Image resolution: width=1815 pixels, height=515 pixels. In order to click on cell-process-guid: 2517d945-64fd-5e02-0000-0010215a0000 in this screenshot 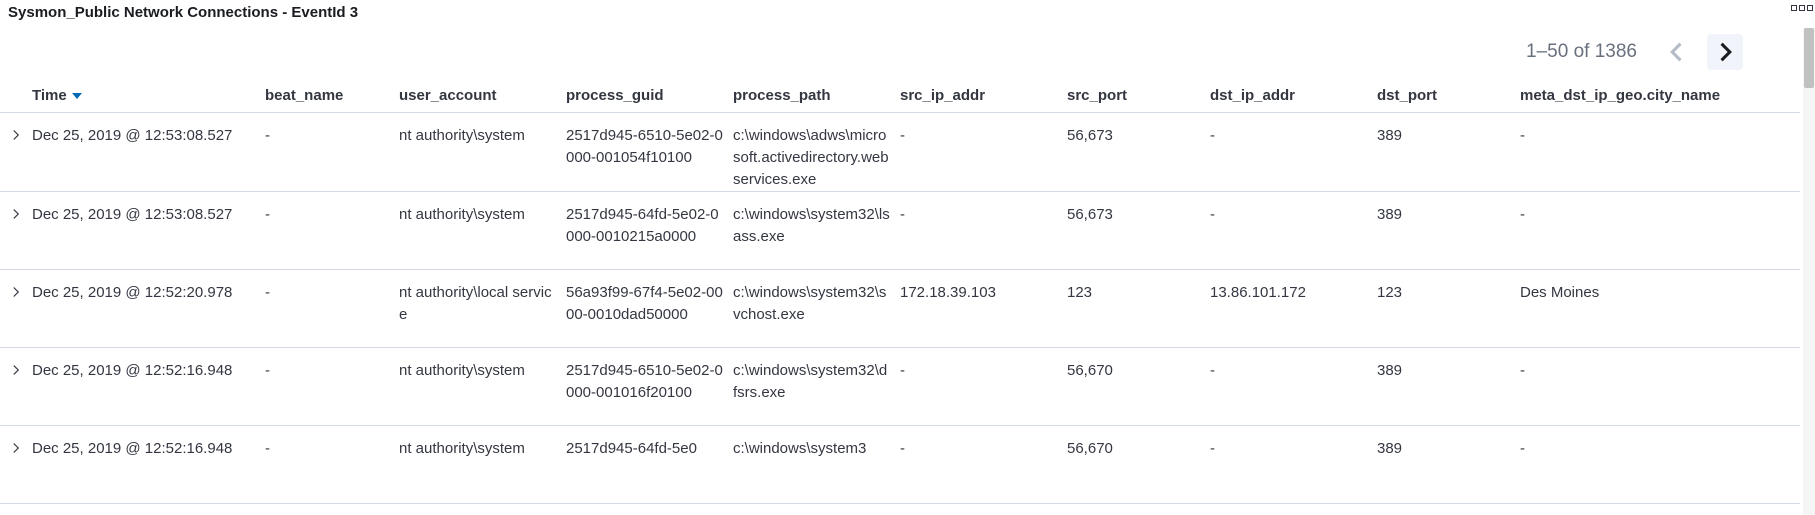, I will do `click(649, 230)`.